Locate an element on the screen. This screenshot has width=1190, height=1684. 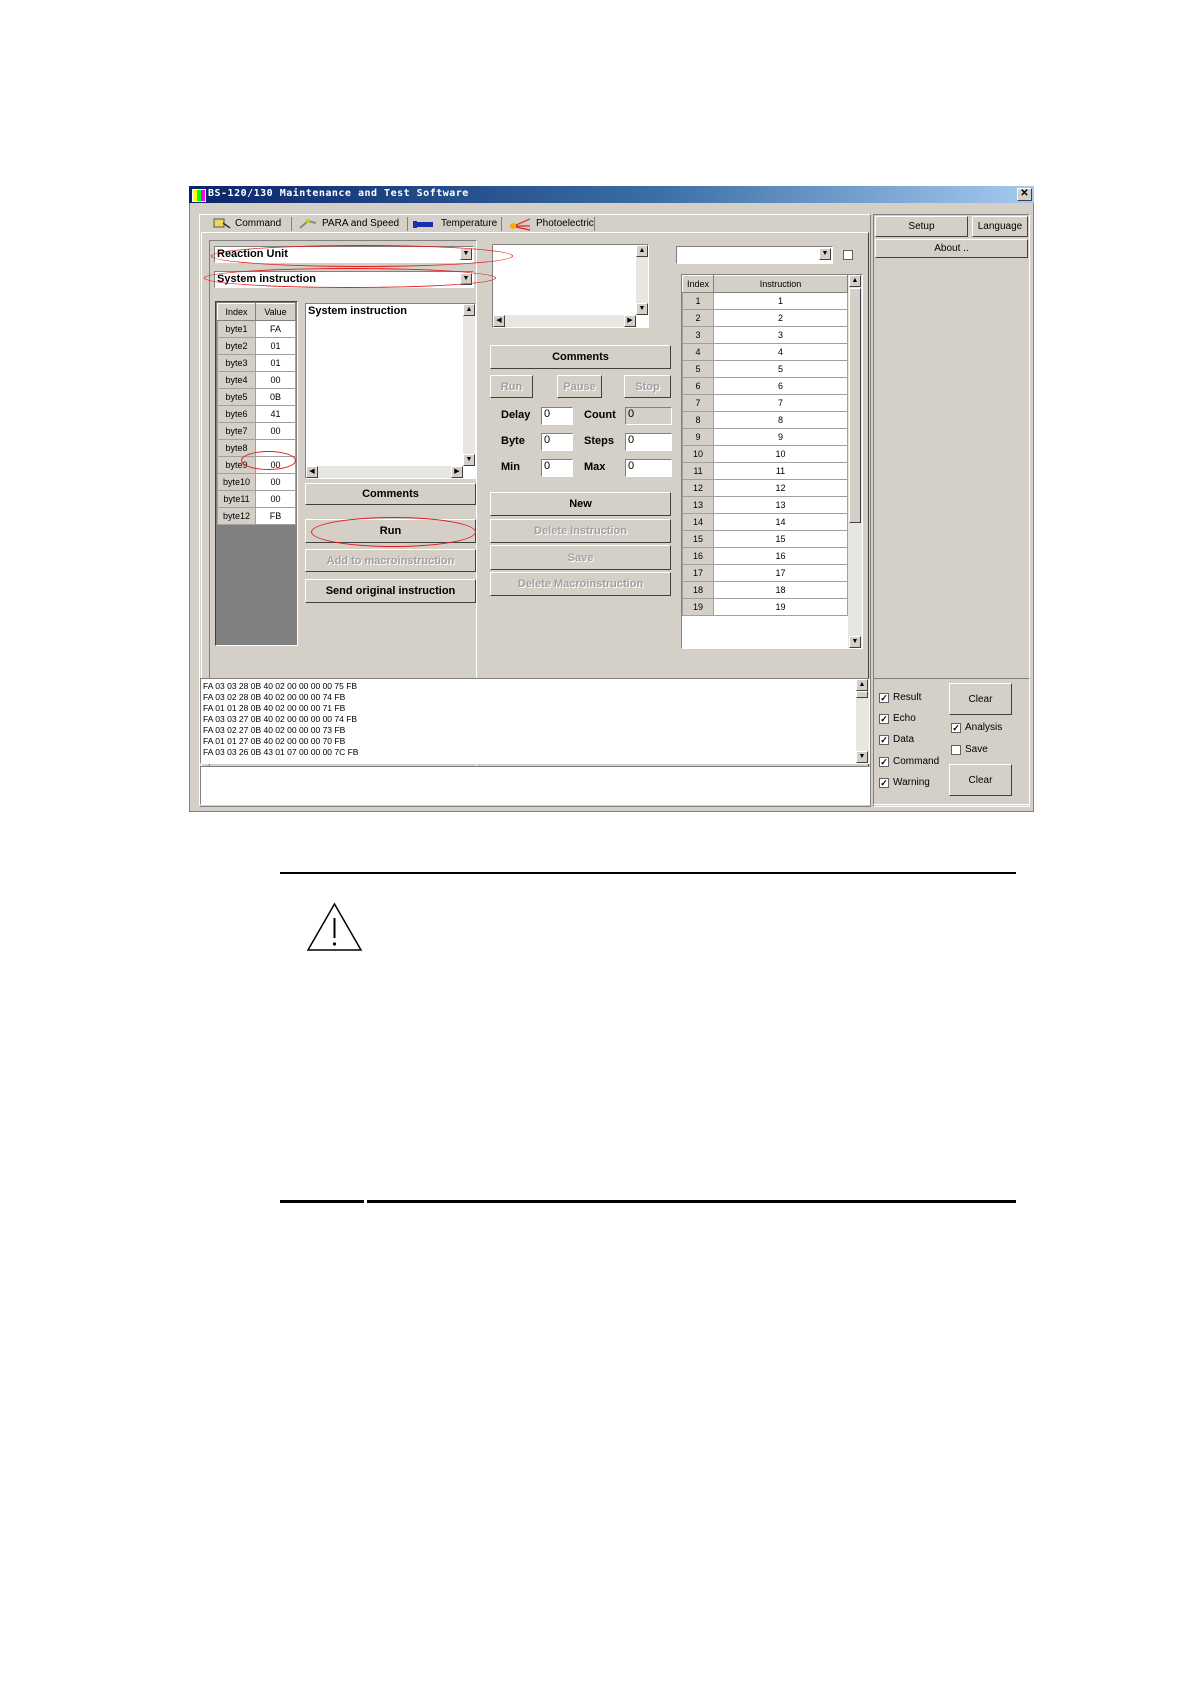
byte-index-cell: byte10 is located at coordinates (236, 482).